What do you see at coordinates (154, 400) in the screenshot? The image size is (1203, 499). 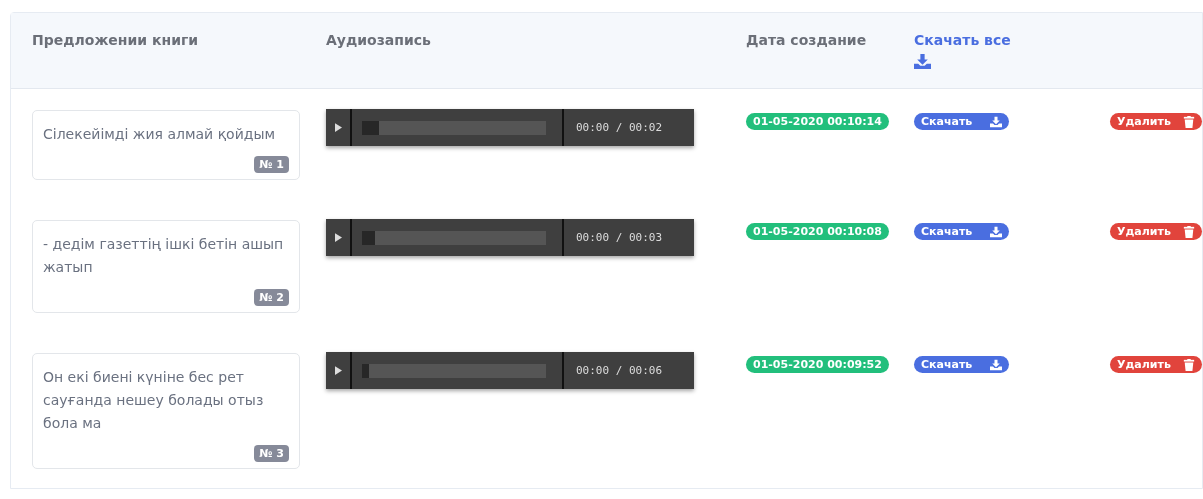 I see `sentence-text: Он екі биені күніне бес рет сауғанда нешеу болады отыз бола ма` at bounding box center [154, 400].